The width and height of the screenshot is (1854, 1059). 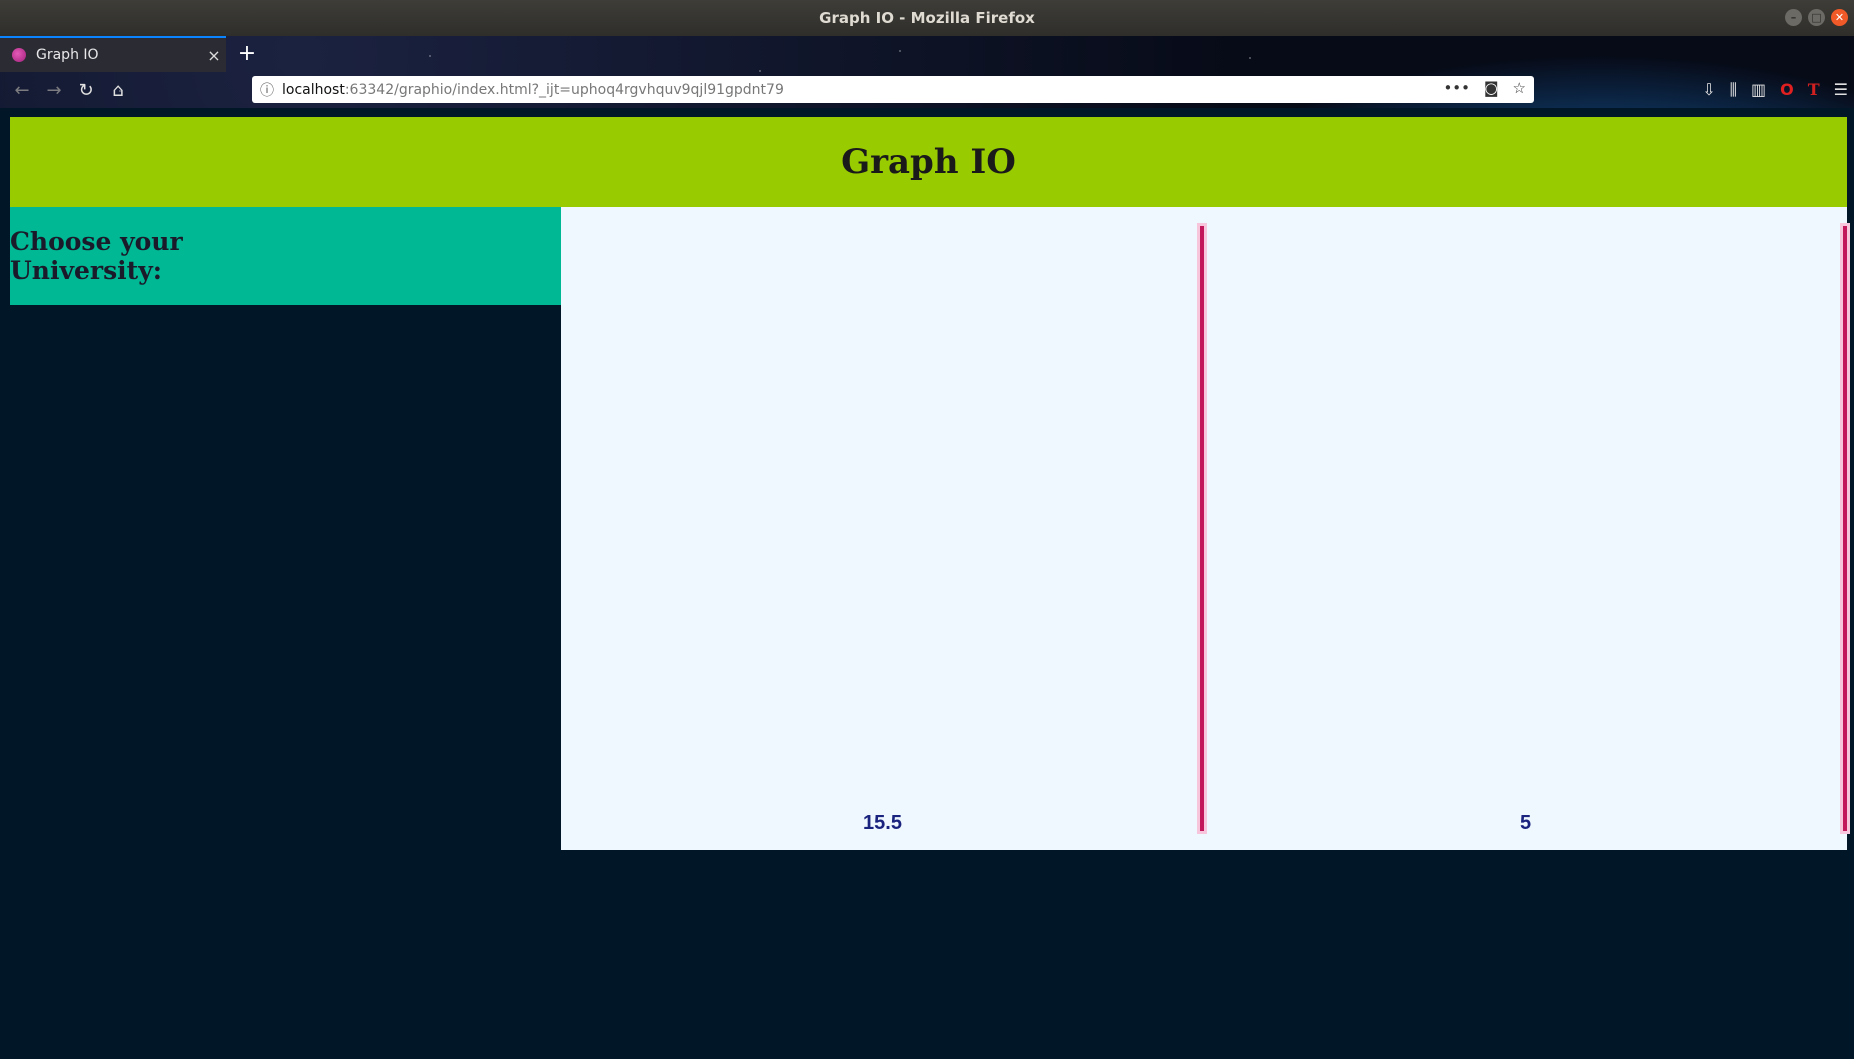 I want to click on window-titlebar: Graph IO - Mozilla Firefox – □ ✕, so click(x=927, y=18).